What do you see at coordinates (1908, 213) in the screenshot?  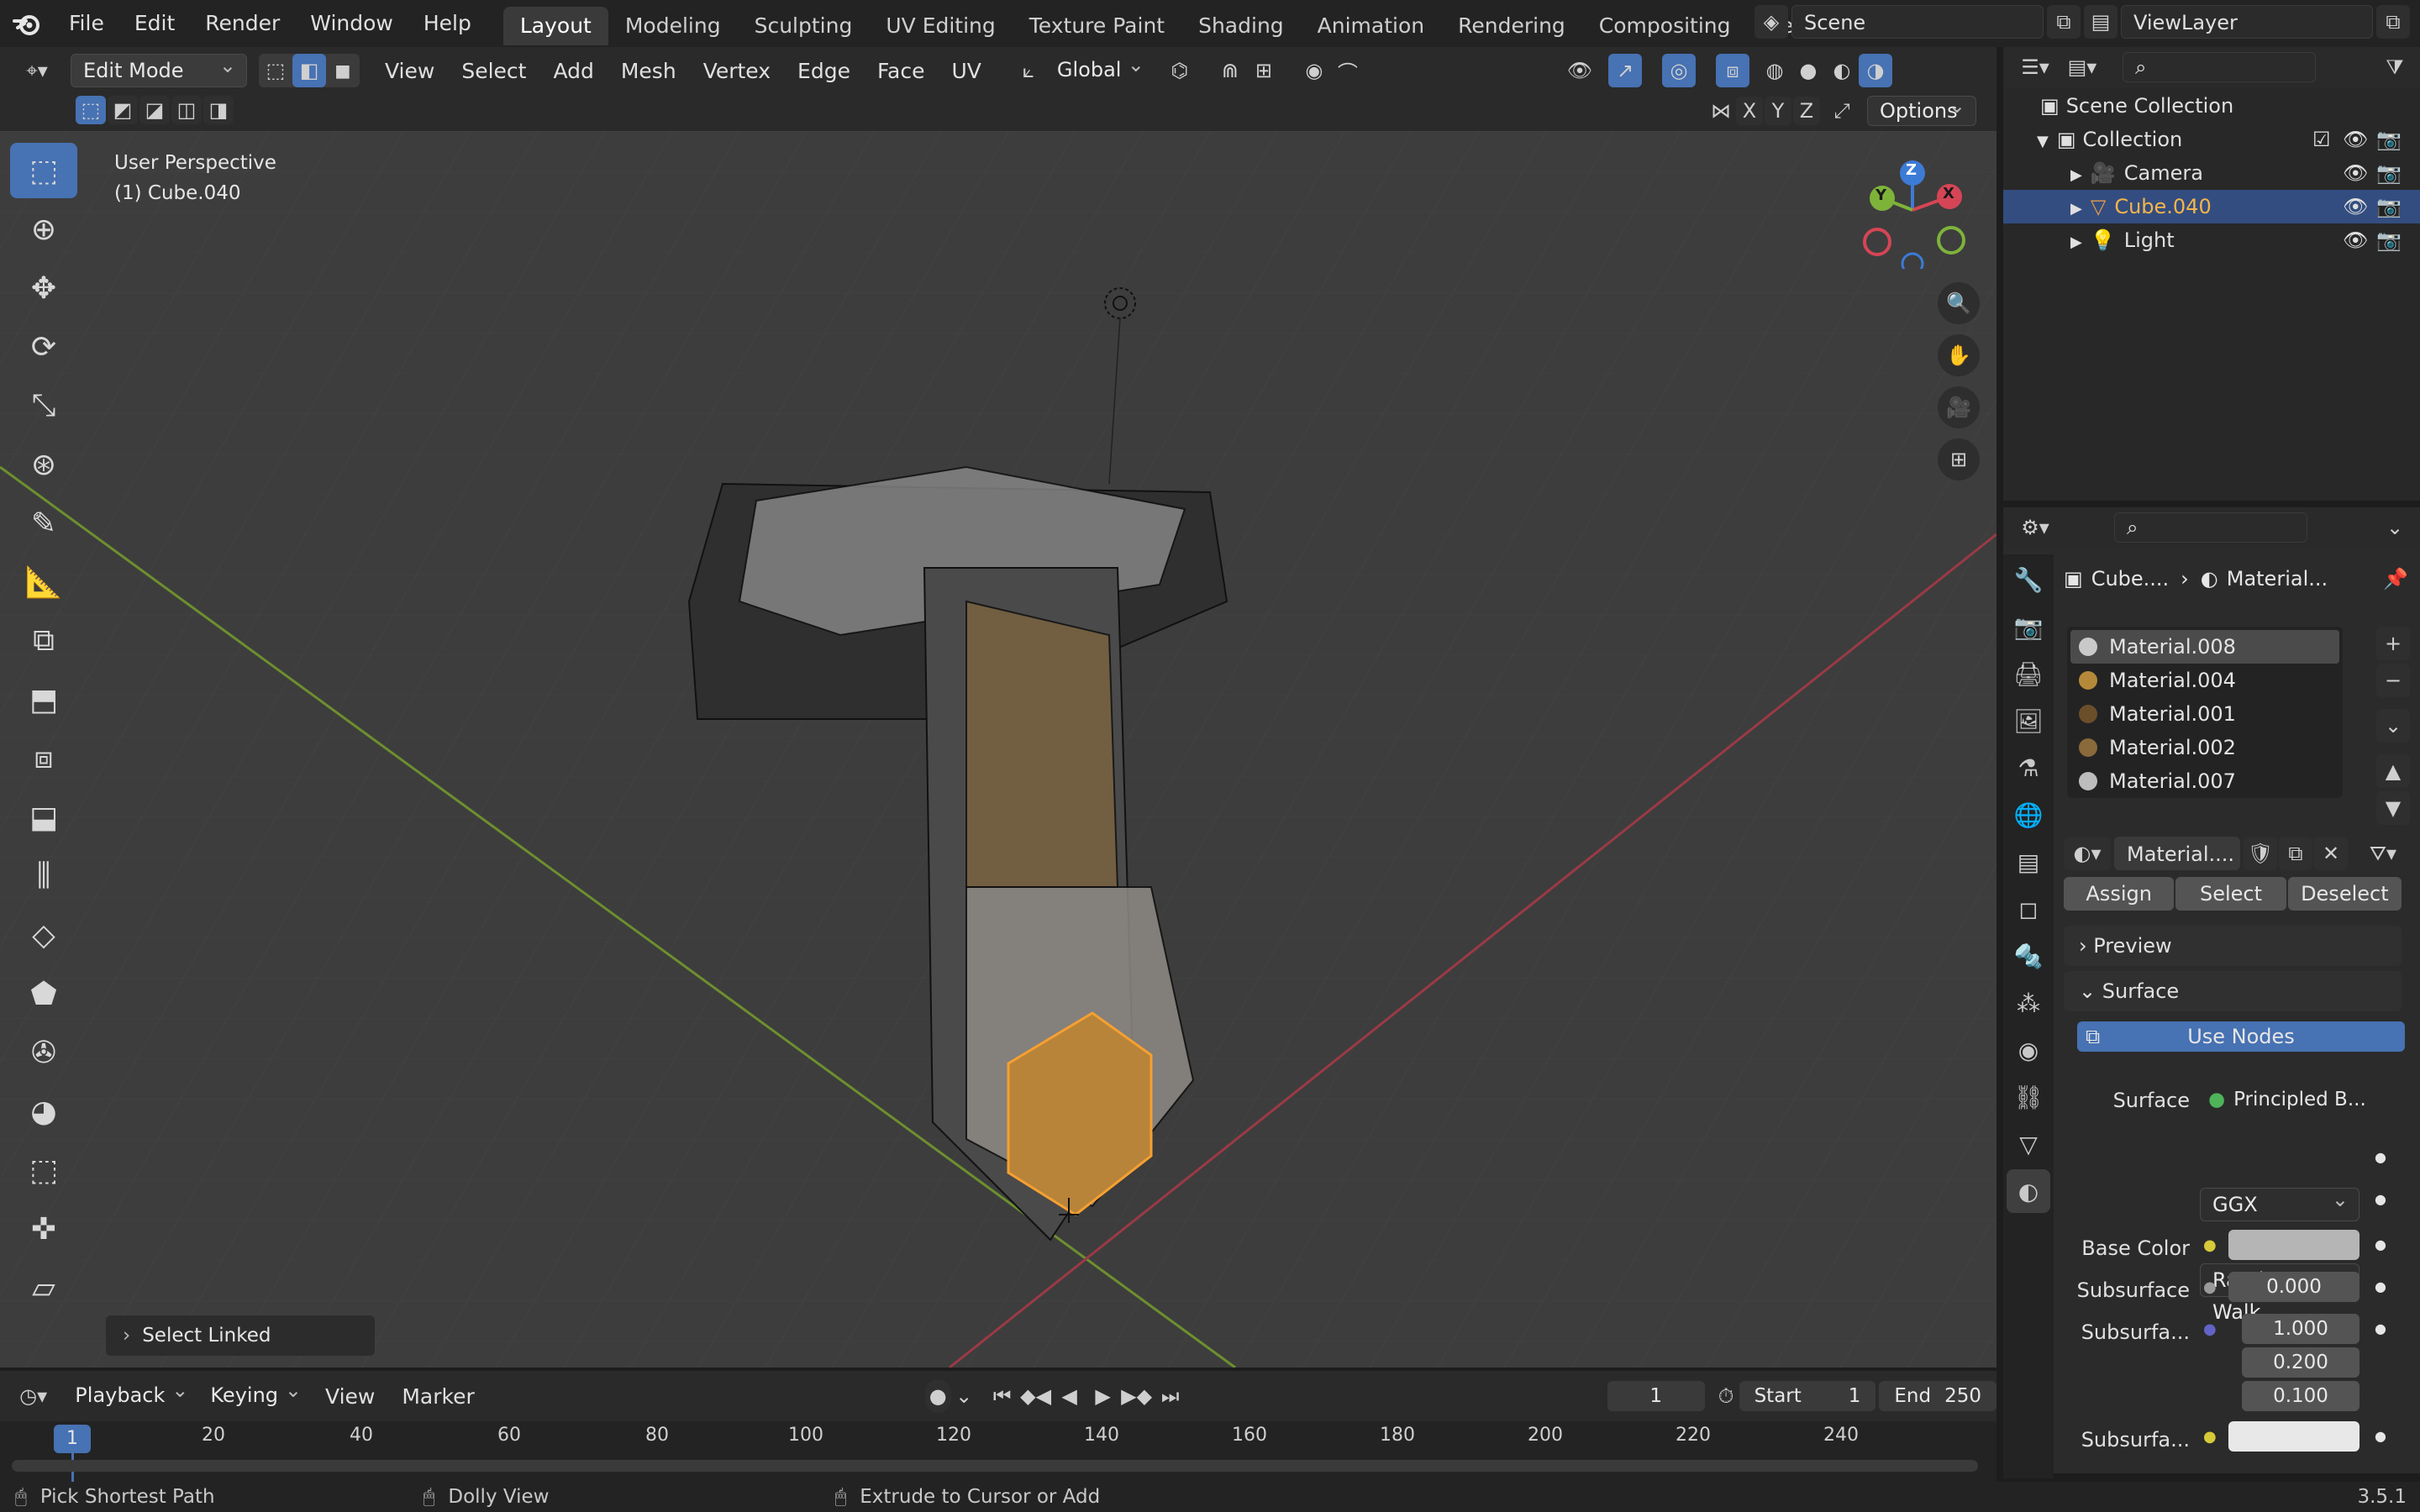 I see `navigation-gizmo: Z X Y` at bounding box center [1908, 213].